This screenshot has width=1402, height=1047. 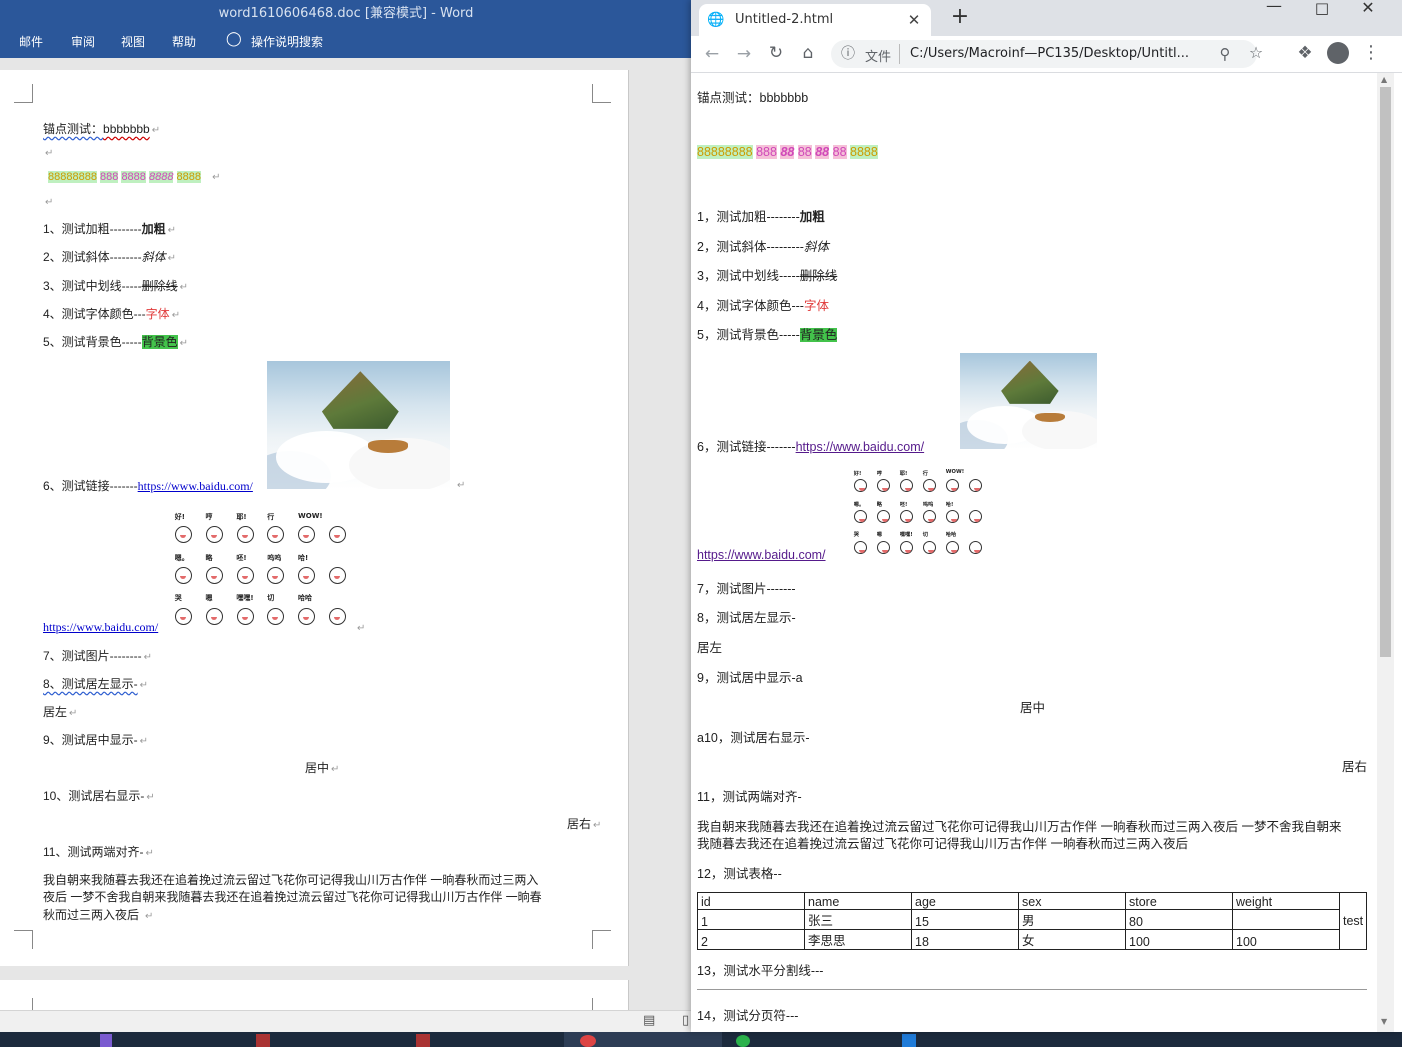 What do you see at coordinates (776, 53) in the screenshot?
I see `reload-icon: ↻` at bounding box center [776, 53].